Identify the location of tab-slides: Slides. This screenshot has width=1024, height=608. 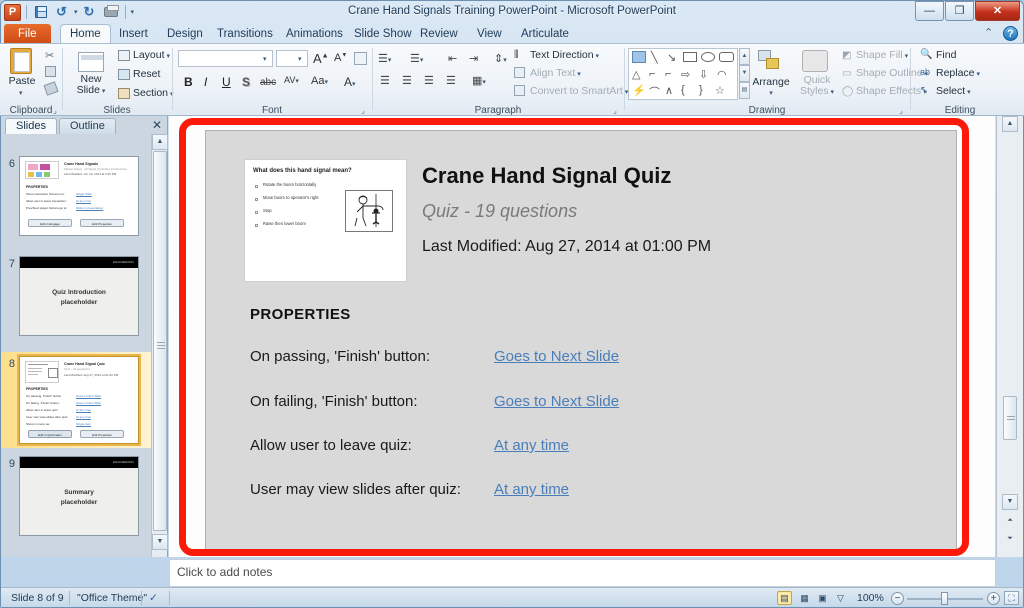
(31, 126).